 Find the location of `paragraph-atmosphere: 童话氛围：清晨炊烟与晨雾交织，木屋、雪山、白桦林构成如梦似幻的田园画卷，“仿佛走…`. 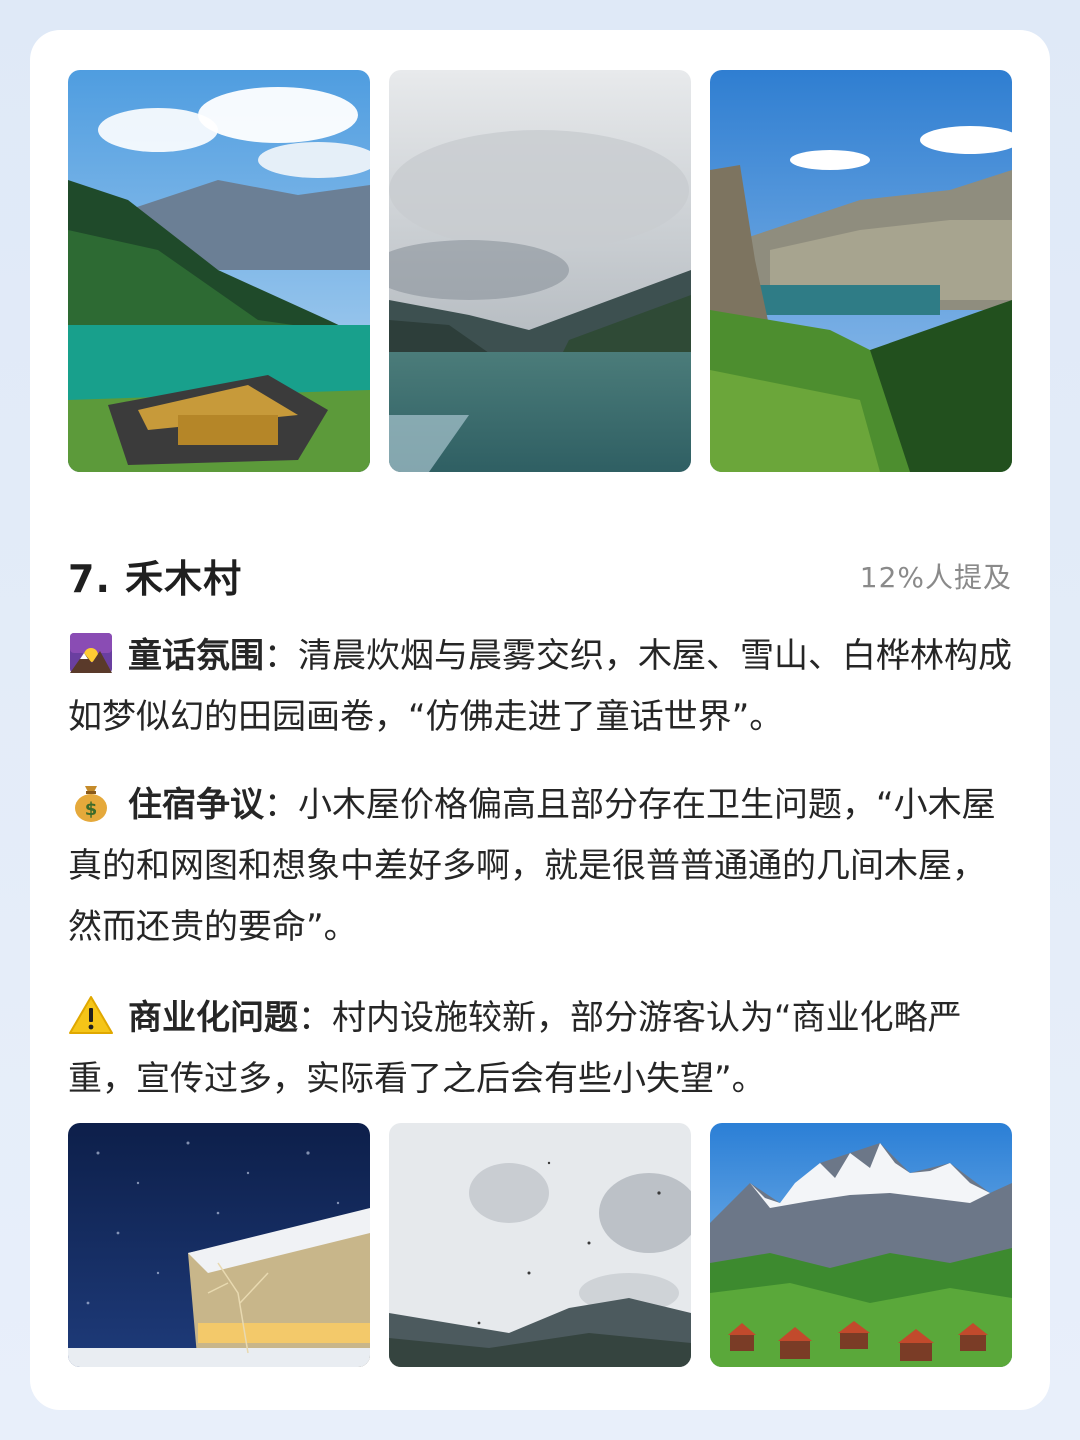

paragraph-atmosphere: 童话氛围：清晨炊烟与晨雾交织，木屋、雪山、白桦林构成如梦似幻的田园画卷，“仿佛走… is located at coordinates (540, 687).